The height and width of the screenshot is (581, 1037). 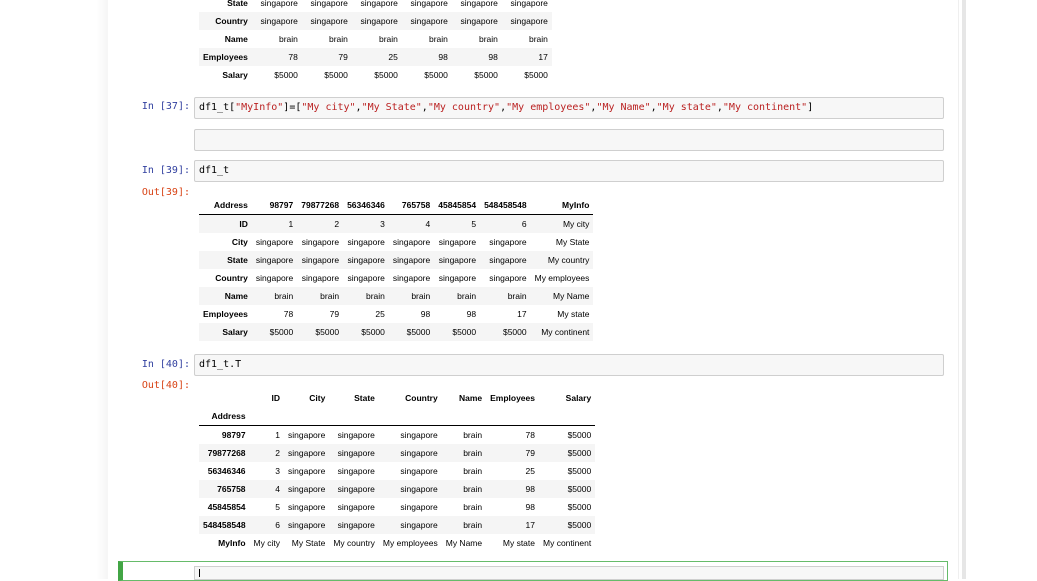 I want to click on column-header: Address, so click(x=225, y=205).